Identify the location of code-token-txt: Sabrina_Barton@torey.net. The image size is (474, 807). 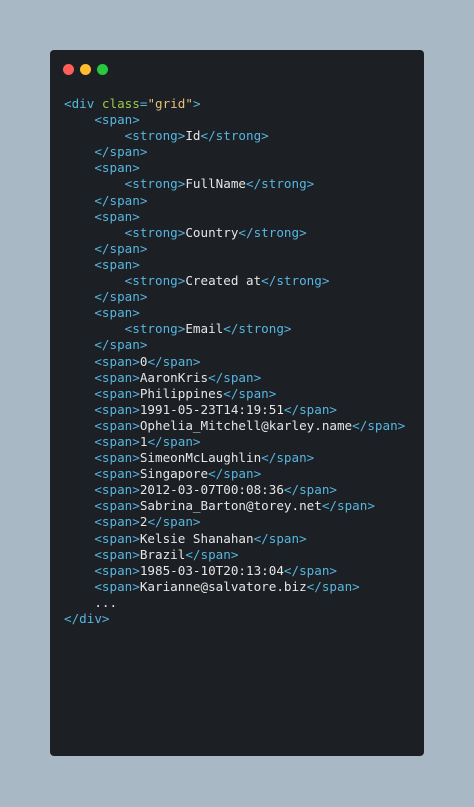
(230, 506).